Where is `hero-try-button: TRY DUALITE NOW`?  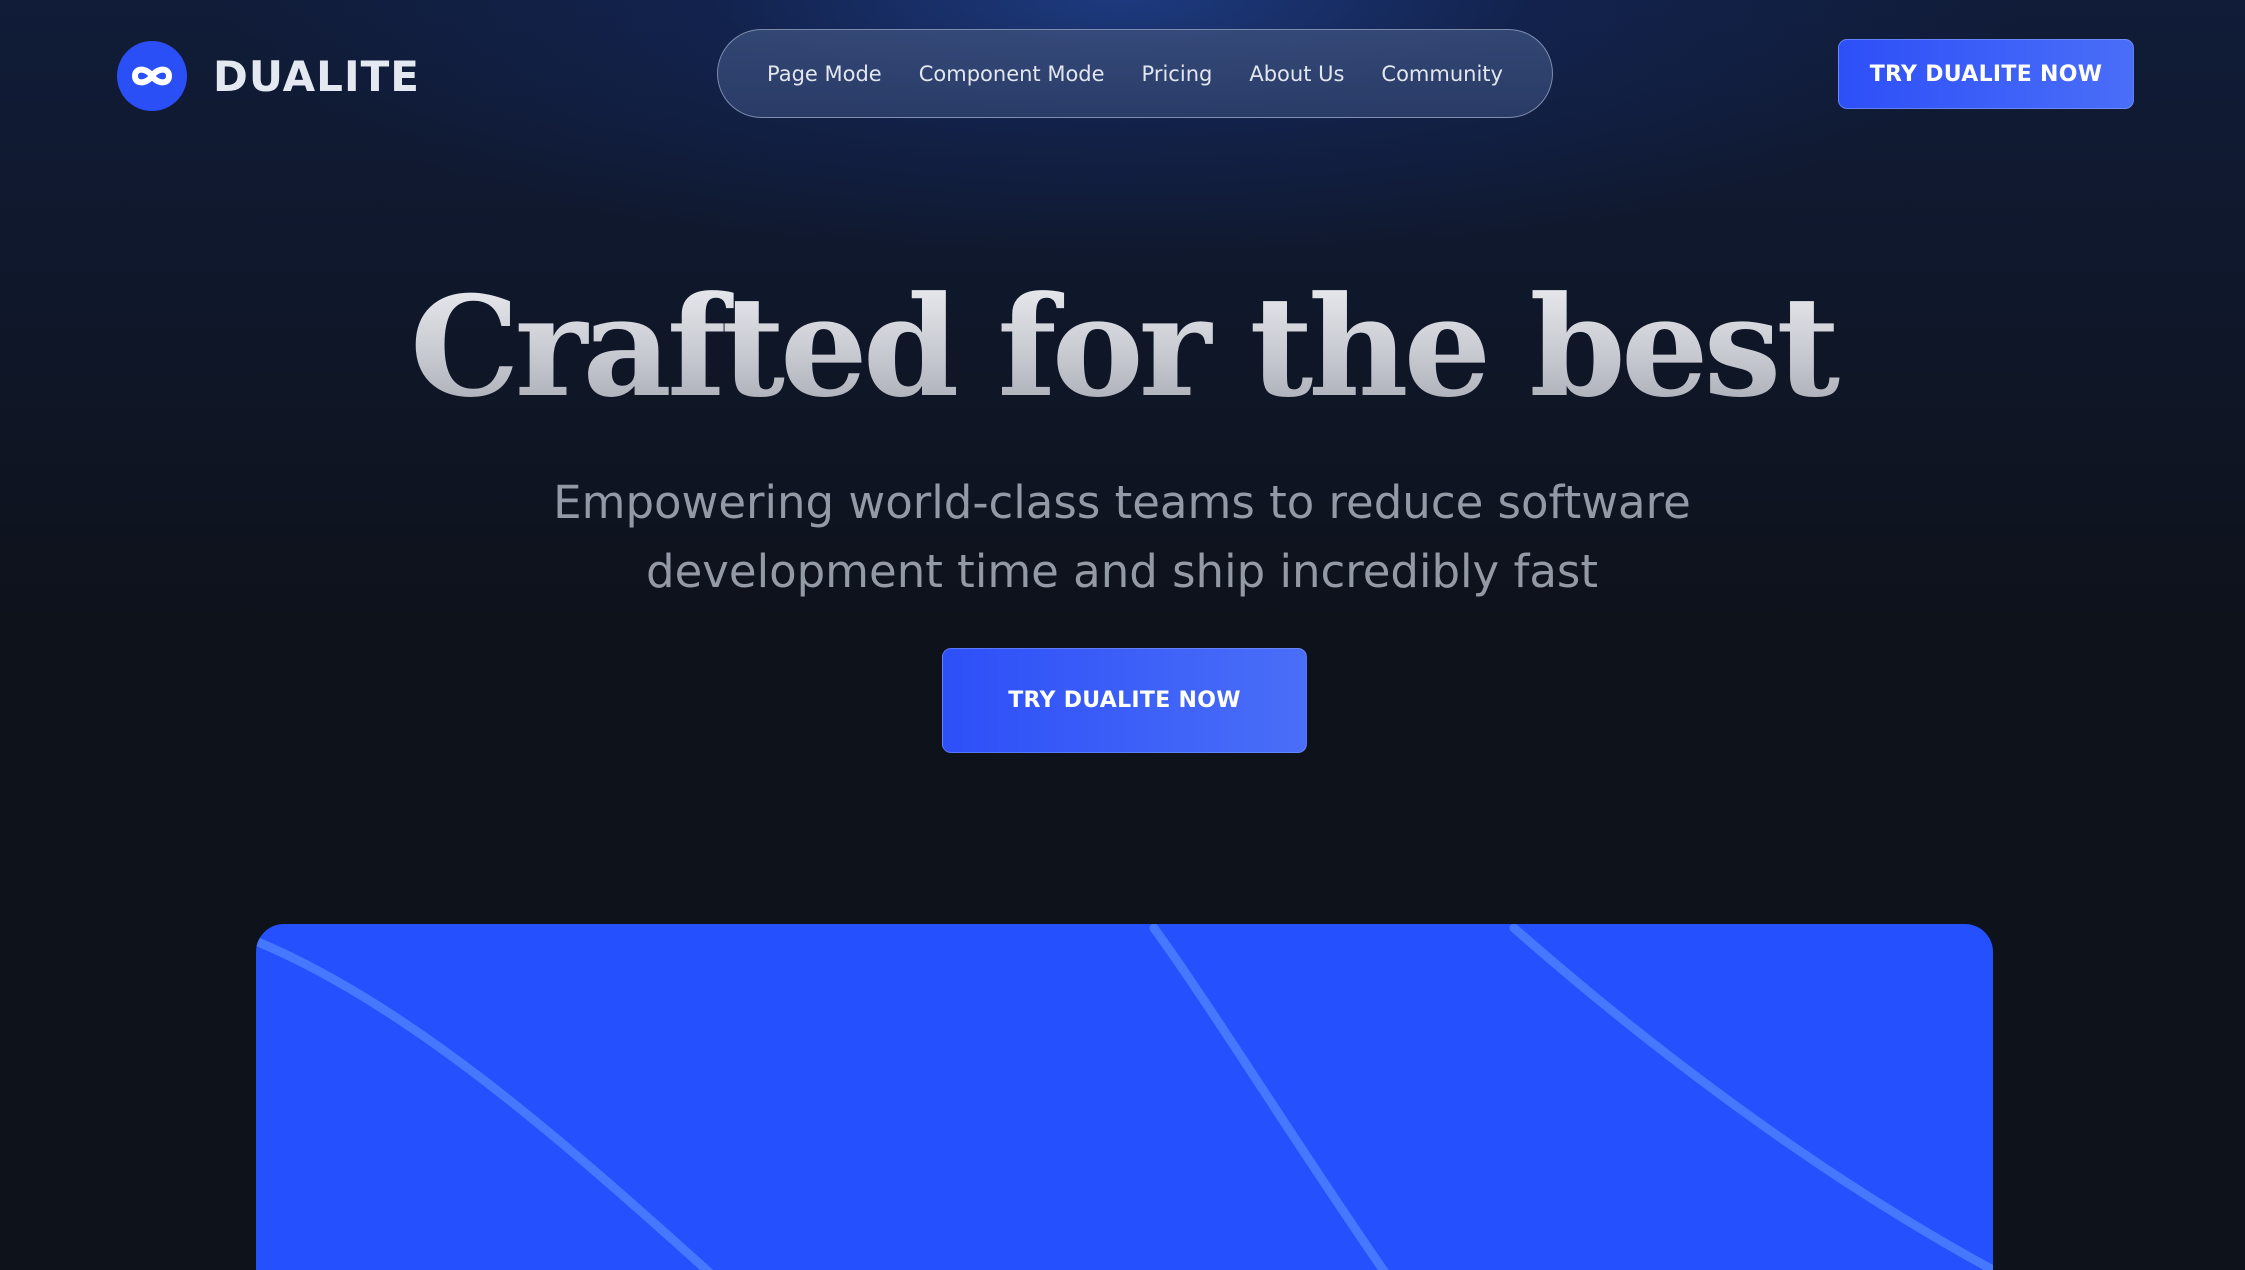 hero-try-button: TRY DUALITE NOW is located at coordinates (1124, 700).